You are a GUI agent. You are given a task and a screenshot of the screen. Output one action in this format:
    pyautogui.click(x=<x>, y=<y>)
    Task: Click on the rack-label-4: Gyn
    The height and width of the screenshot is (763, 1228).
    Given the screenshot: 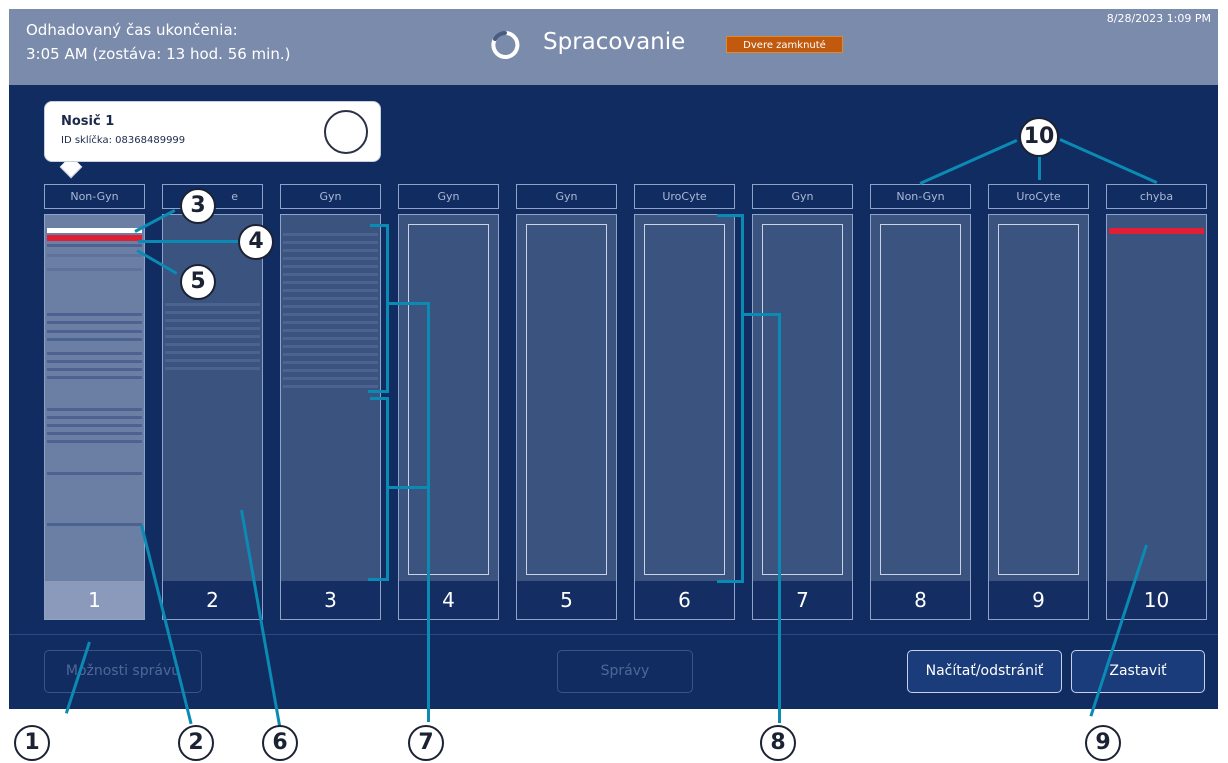 What is the action you would take?
    pyautogui.click(x=448, y=196)
    